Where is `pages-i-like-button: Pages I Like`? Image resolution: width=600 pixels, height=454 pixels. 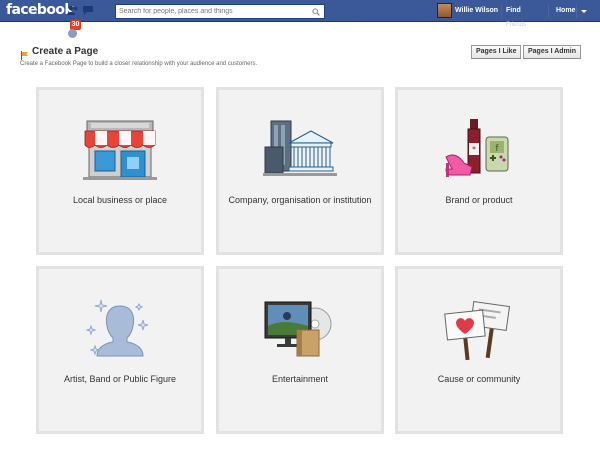
pages-i-like-button: Pages I Like is located at coordinates (496, 52).